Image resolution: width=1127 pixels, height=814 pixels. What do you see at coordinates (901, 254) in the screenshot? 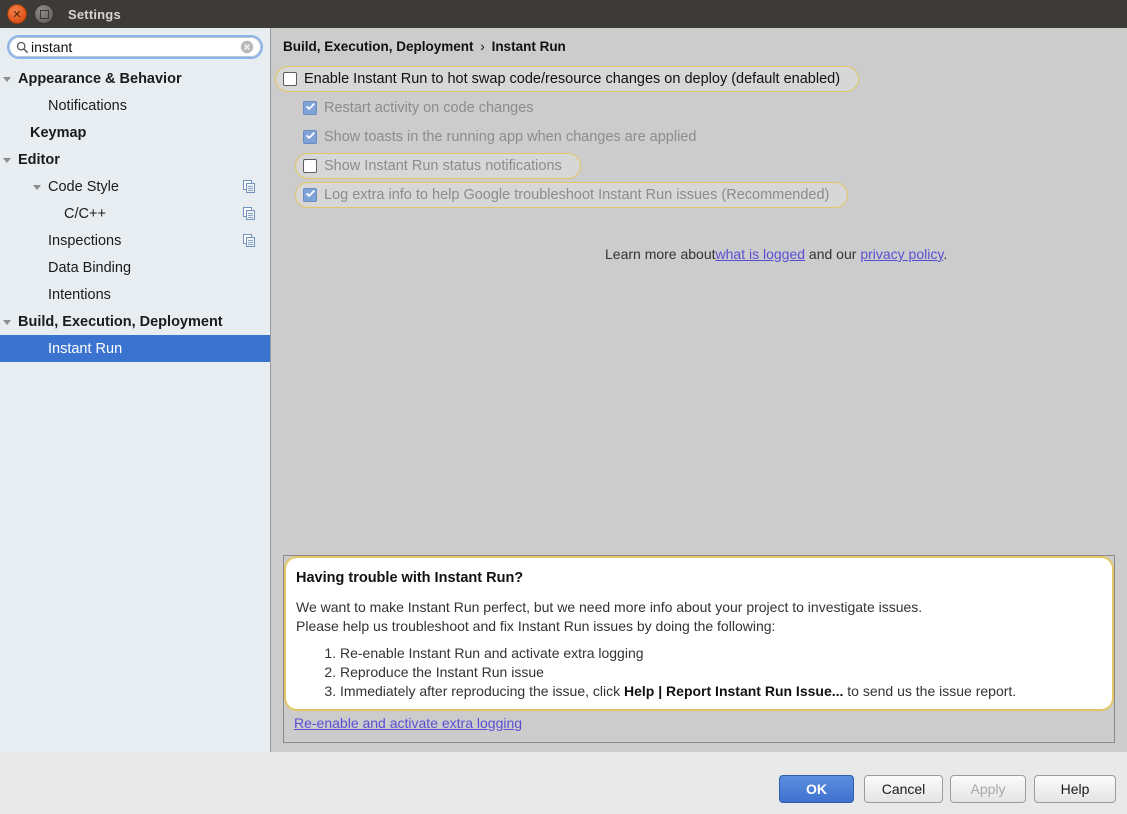
I see `privacy-policy-link: privacy policy` at bounding box center [901, 254].